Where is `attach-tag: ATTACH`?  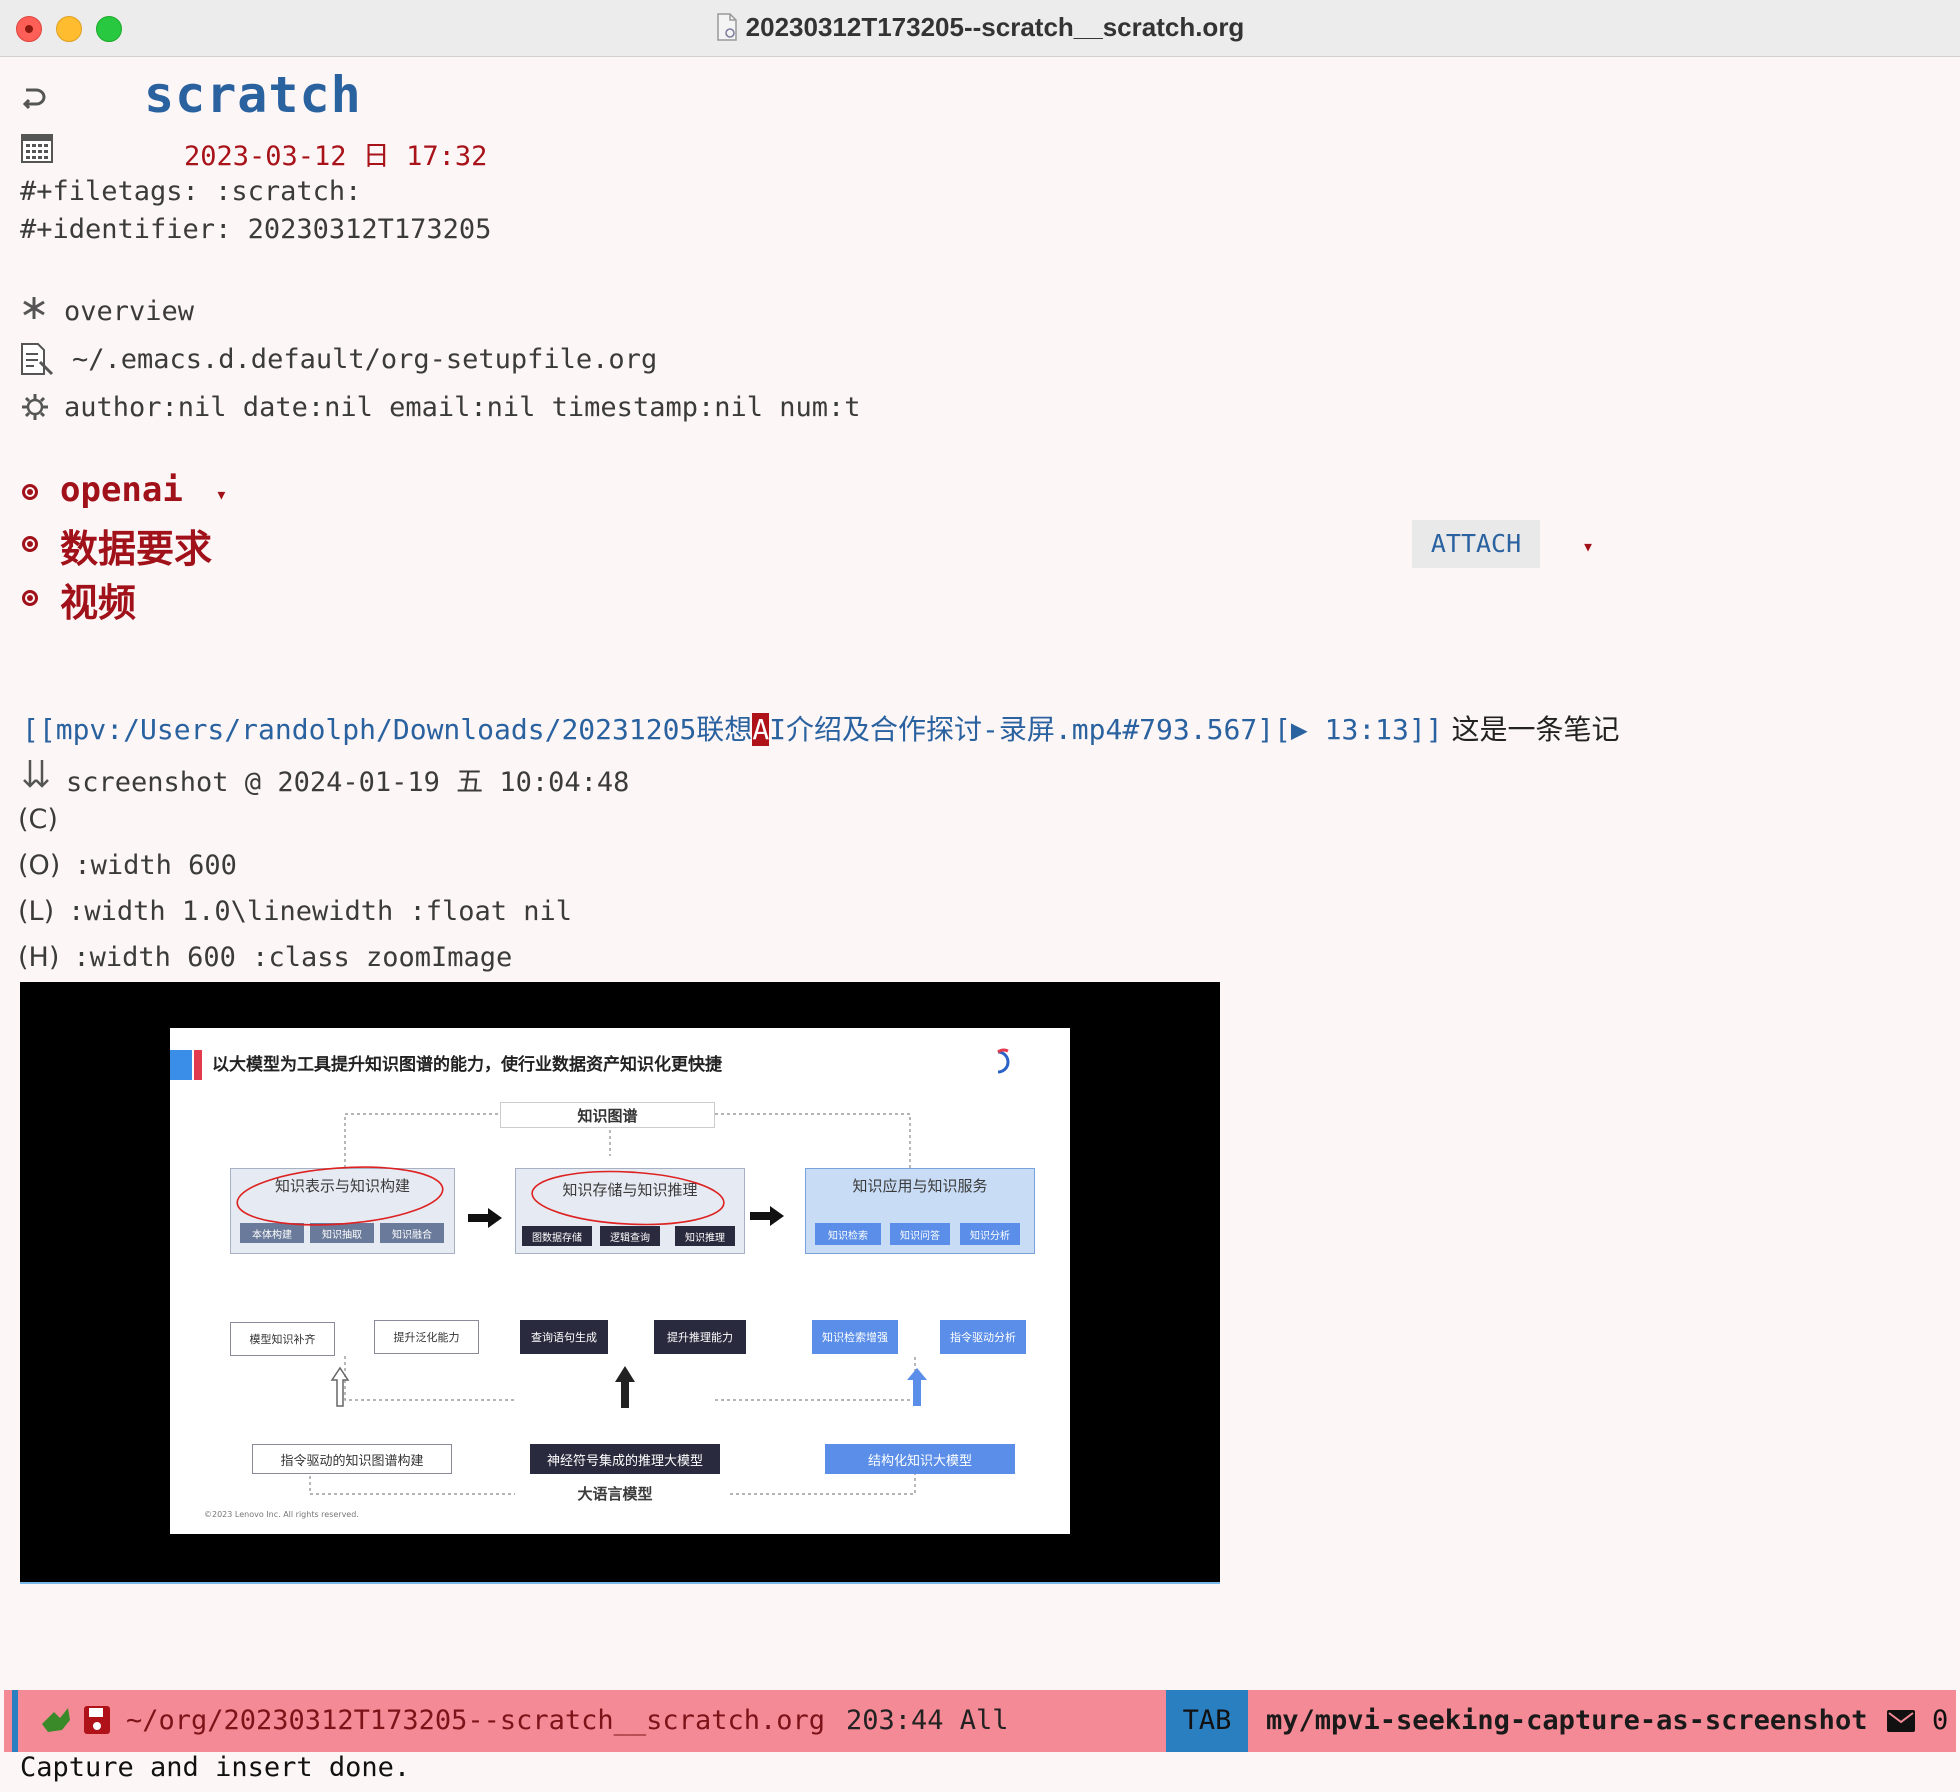 attach-tag: ATTACH is located at coordinates (1476, 544).